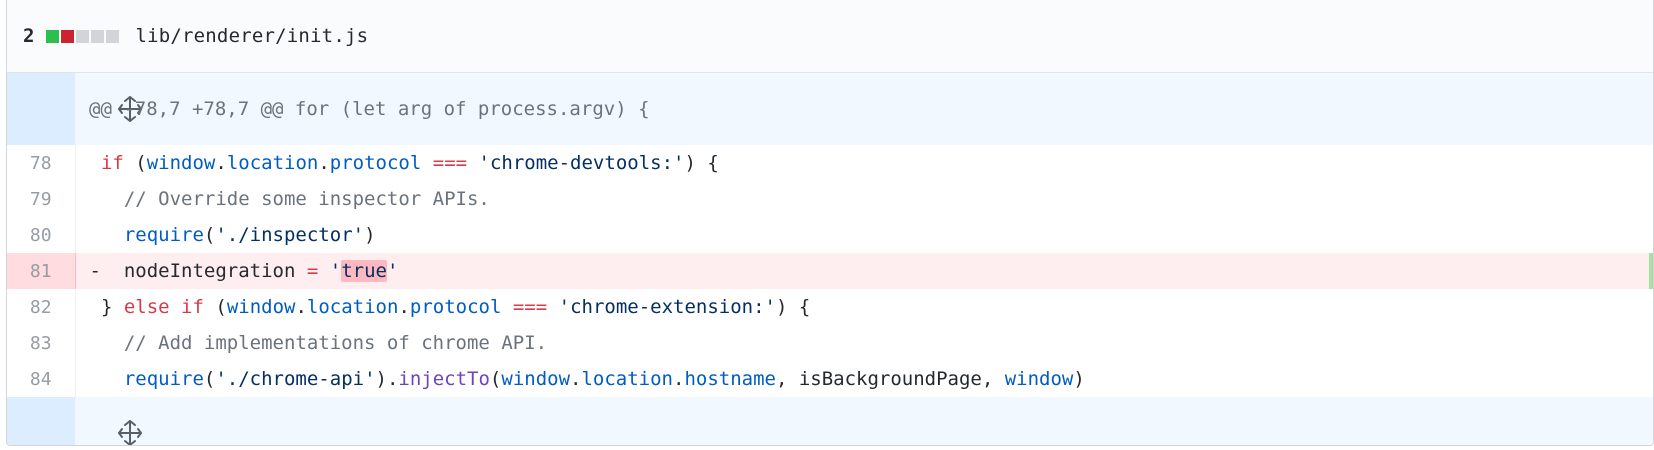  What do you see at coordinates (730, 379) in the screenshot?
I see `code-token: hostname` at bounding box center [730, 379].